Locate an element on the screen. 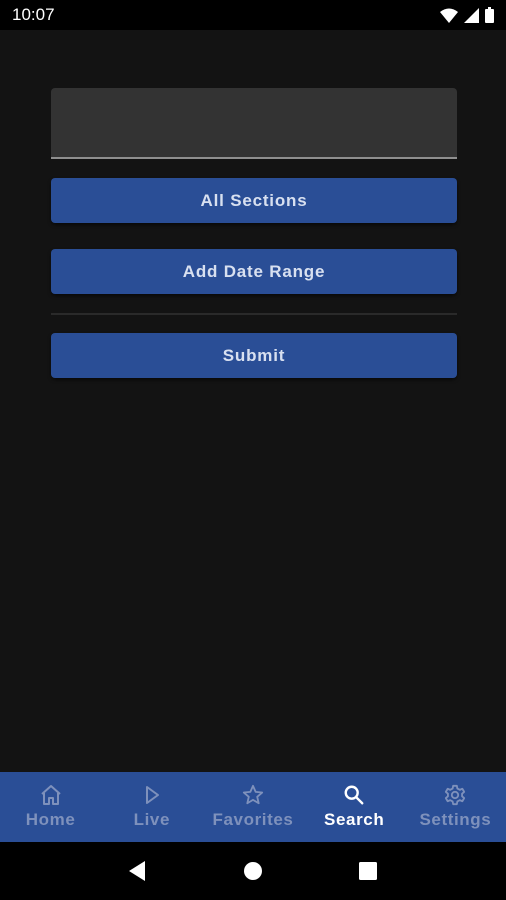 The height and width of the screenshot is (900, 506). home-circle-icon is located at coordinates (252, 871).